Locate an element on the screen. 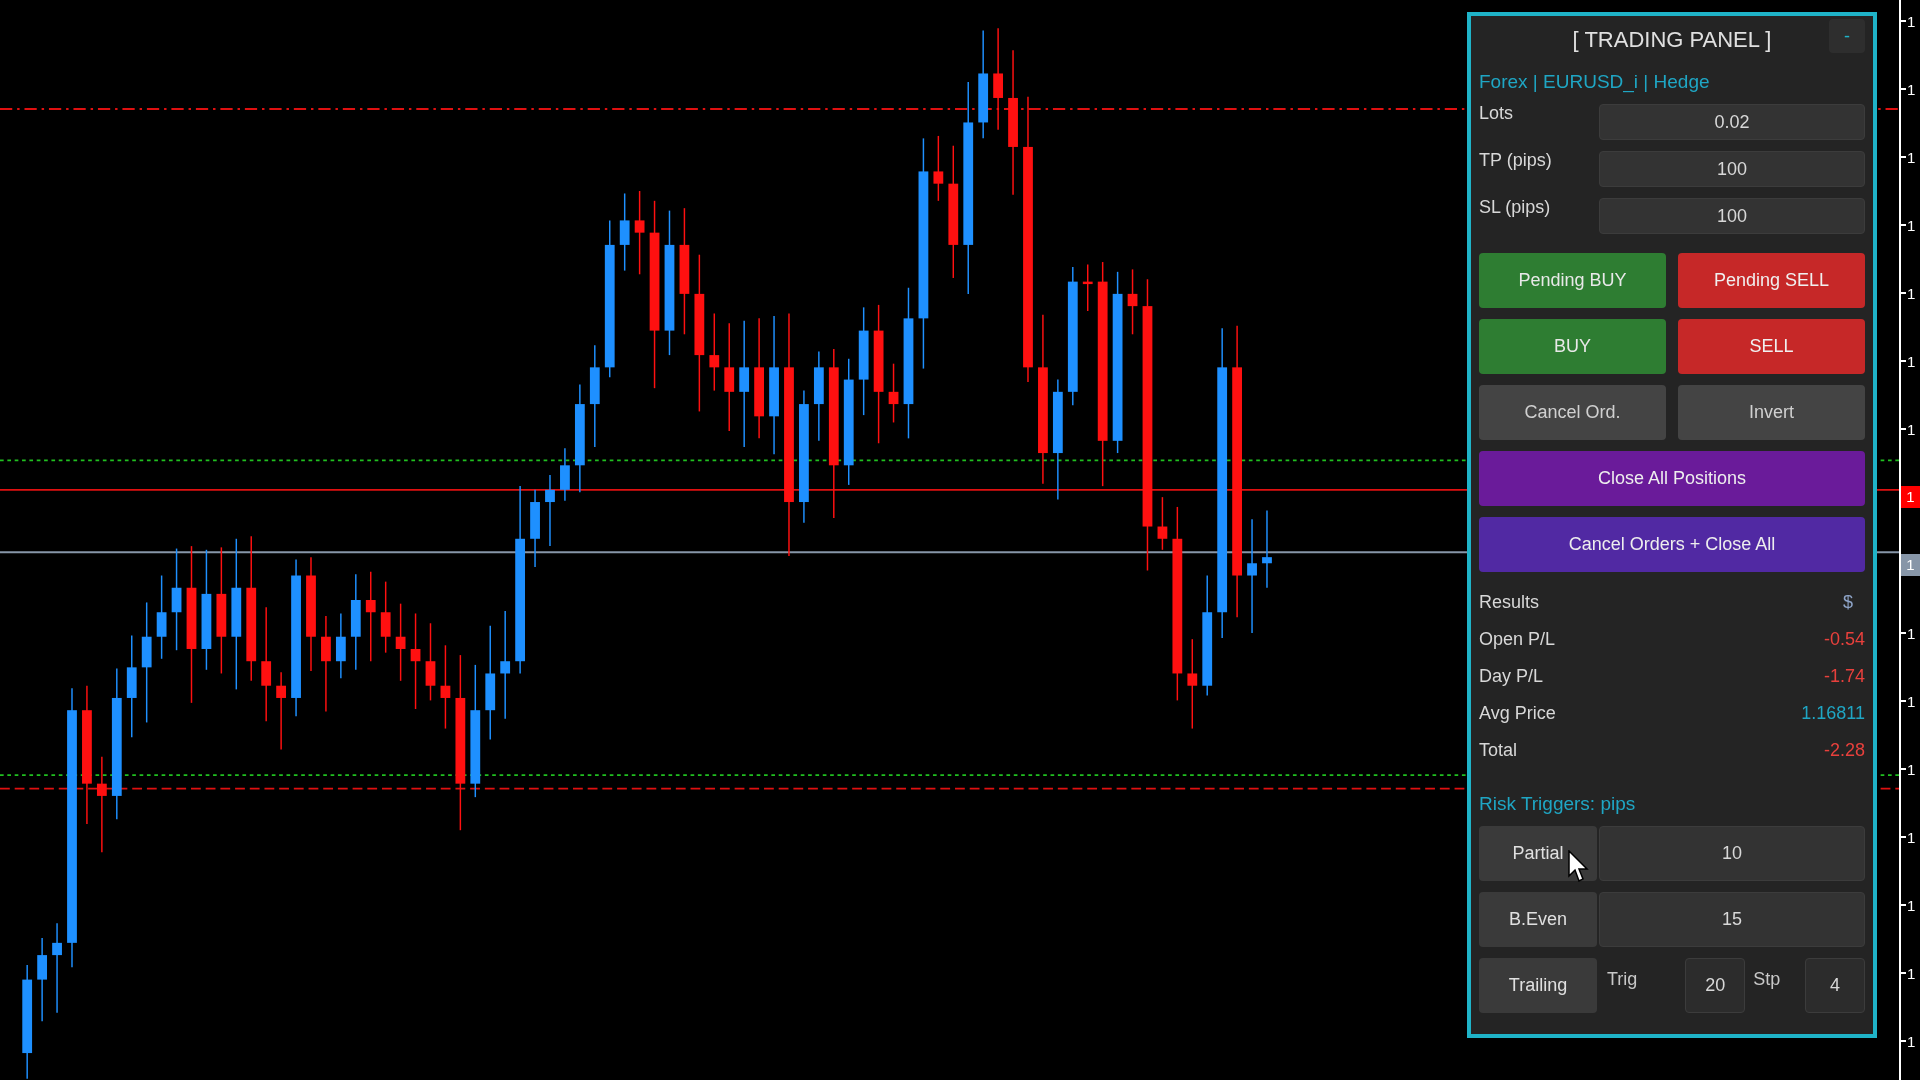  minimize-button: - is located at coordinates (1847, 36).